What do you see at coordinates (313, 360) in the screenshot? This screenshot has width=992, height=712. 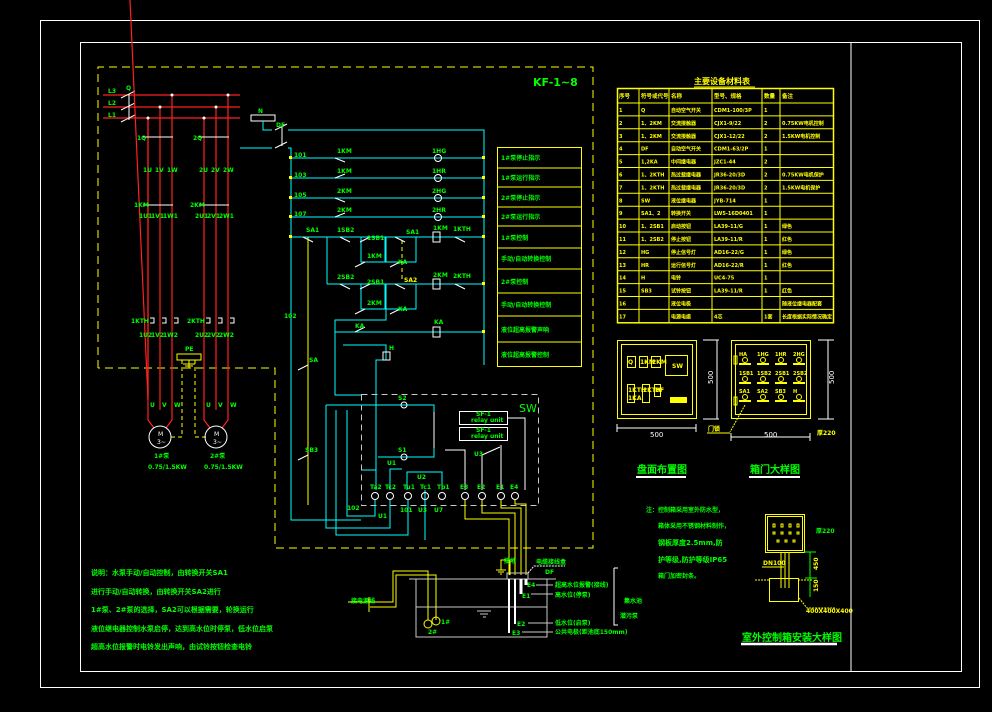 I see `sa-bottom-label: SA` at bounding box center [313, 360].